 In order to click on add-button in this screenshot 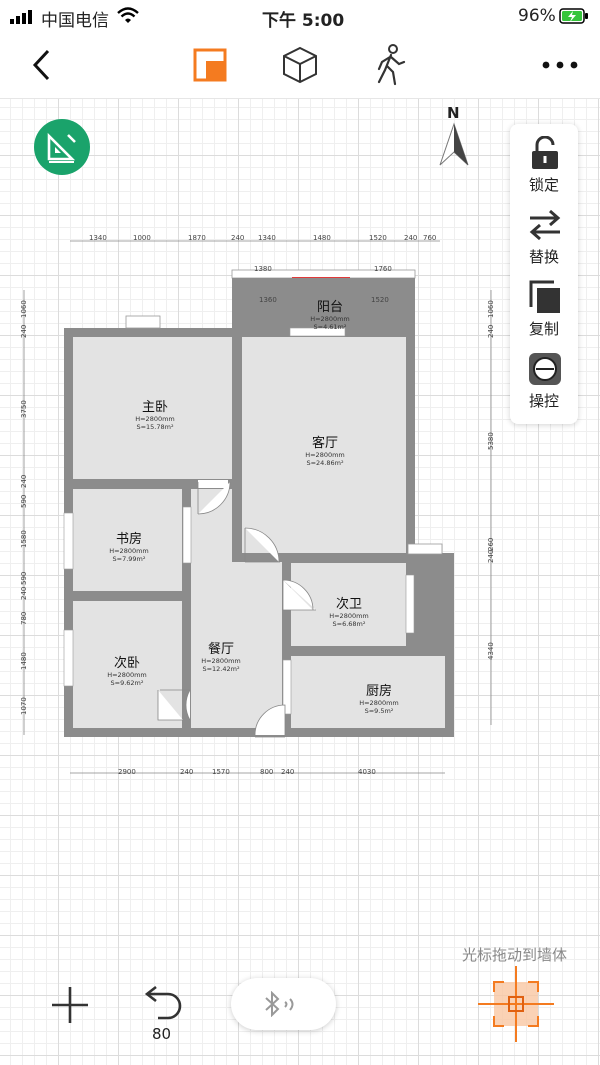, I will do `click(70, 1005)`.